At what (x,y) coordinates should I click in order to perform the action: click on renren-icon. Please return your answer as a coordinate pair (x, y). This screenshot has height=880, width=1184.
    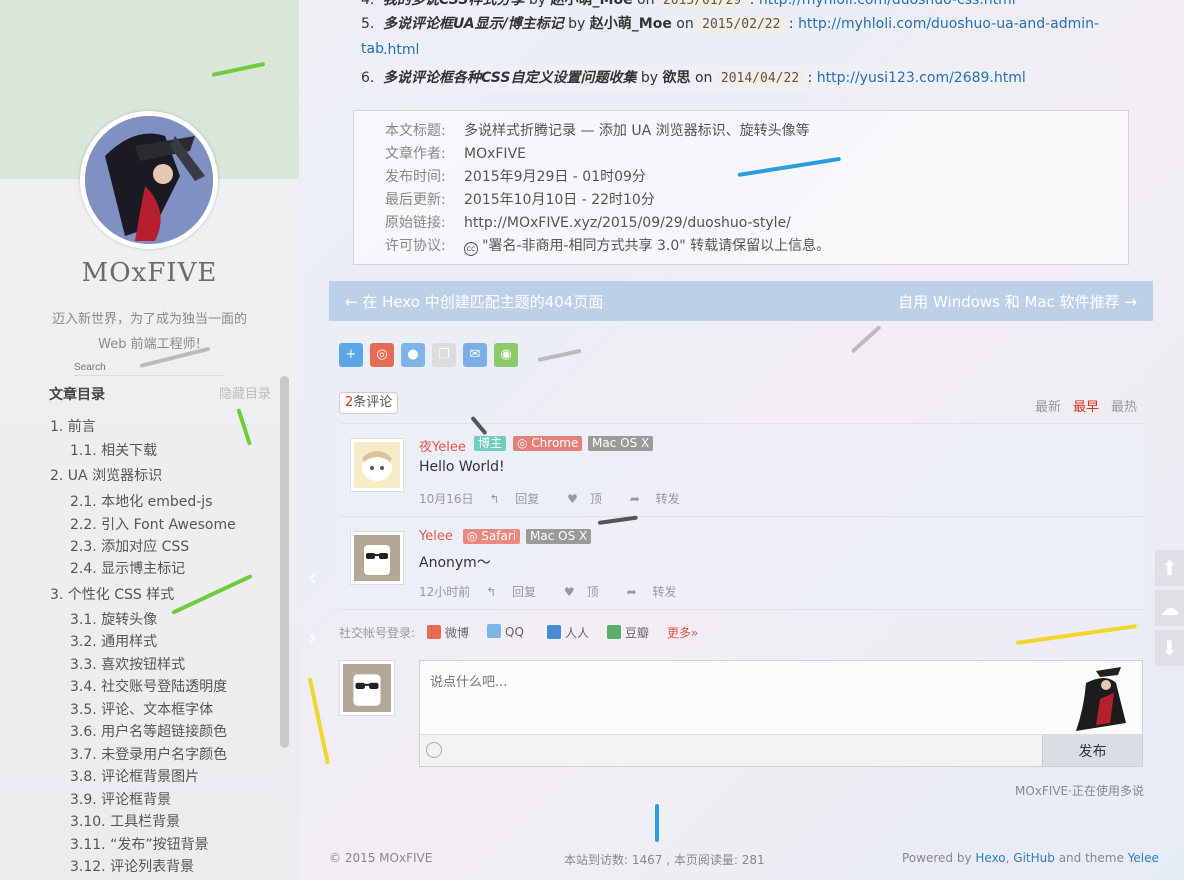
    Looking at the image, I should click on (554, 632).